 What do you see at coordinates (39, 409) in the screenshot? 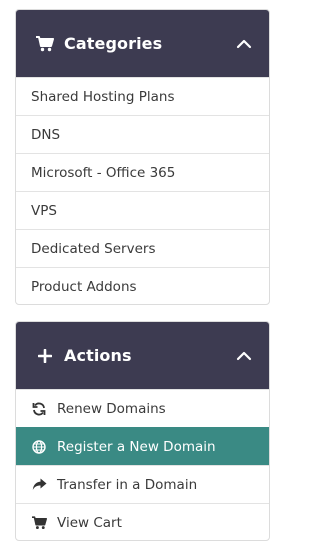
I see `refresh-icon` at bounding box center [39, 409].